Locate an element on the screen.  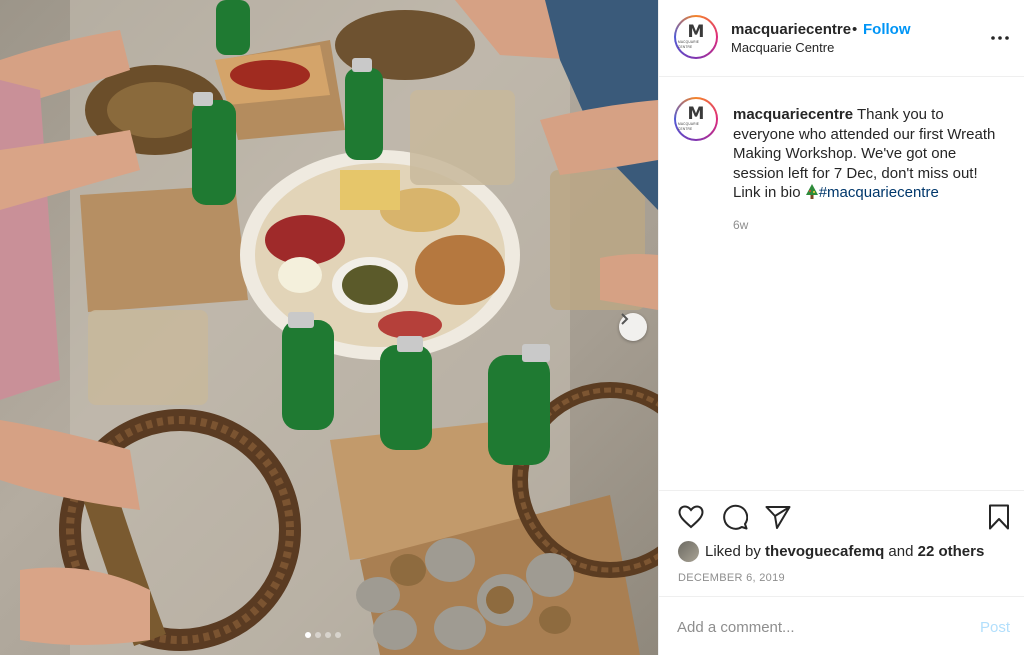
save-button is located at coordinates (999, 517).